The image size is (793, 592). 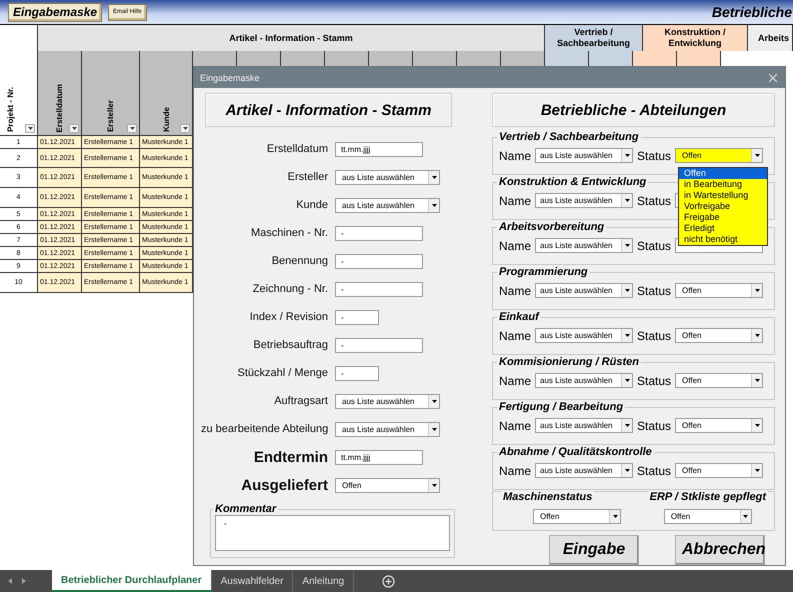 I want to click on dropdown-option: nicht benötigt, so click(x=723, y=239).